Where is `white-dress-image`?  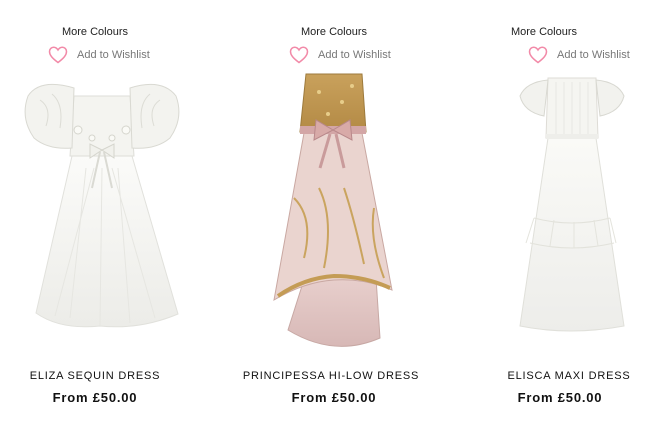 white-dress-image is located at coordinates (102, 205).